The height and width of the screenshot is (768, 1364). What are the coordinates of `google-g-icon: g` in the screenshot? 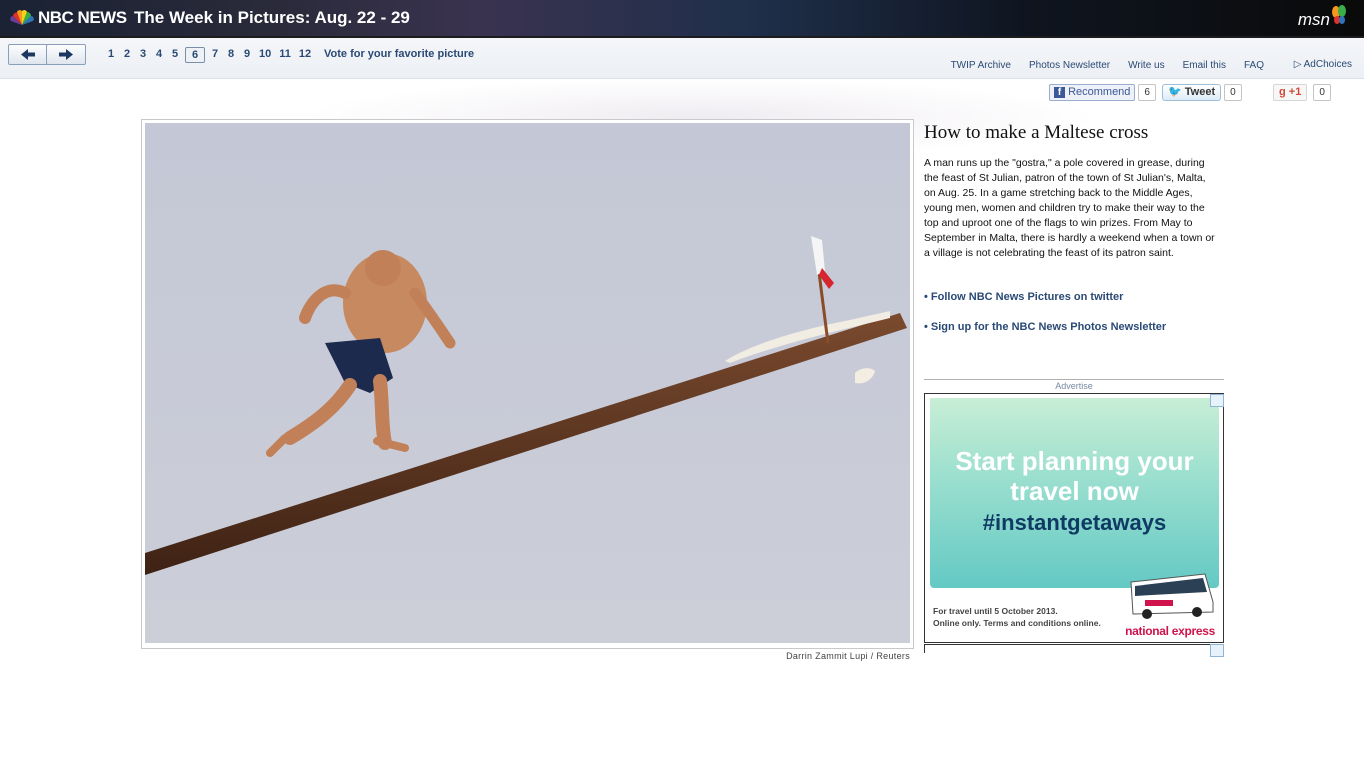 It's located at (1282, 92).